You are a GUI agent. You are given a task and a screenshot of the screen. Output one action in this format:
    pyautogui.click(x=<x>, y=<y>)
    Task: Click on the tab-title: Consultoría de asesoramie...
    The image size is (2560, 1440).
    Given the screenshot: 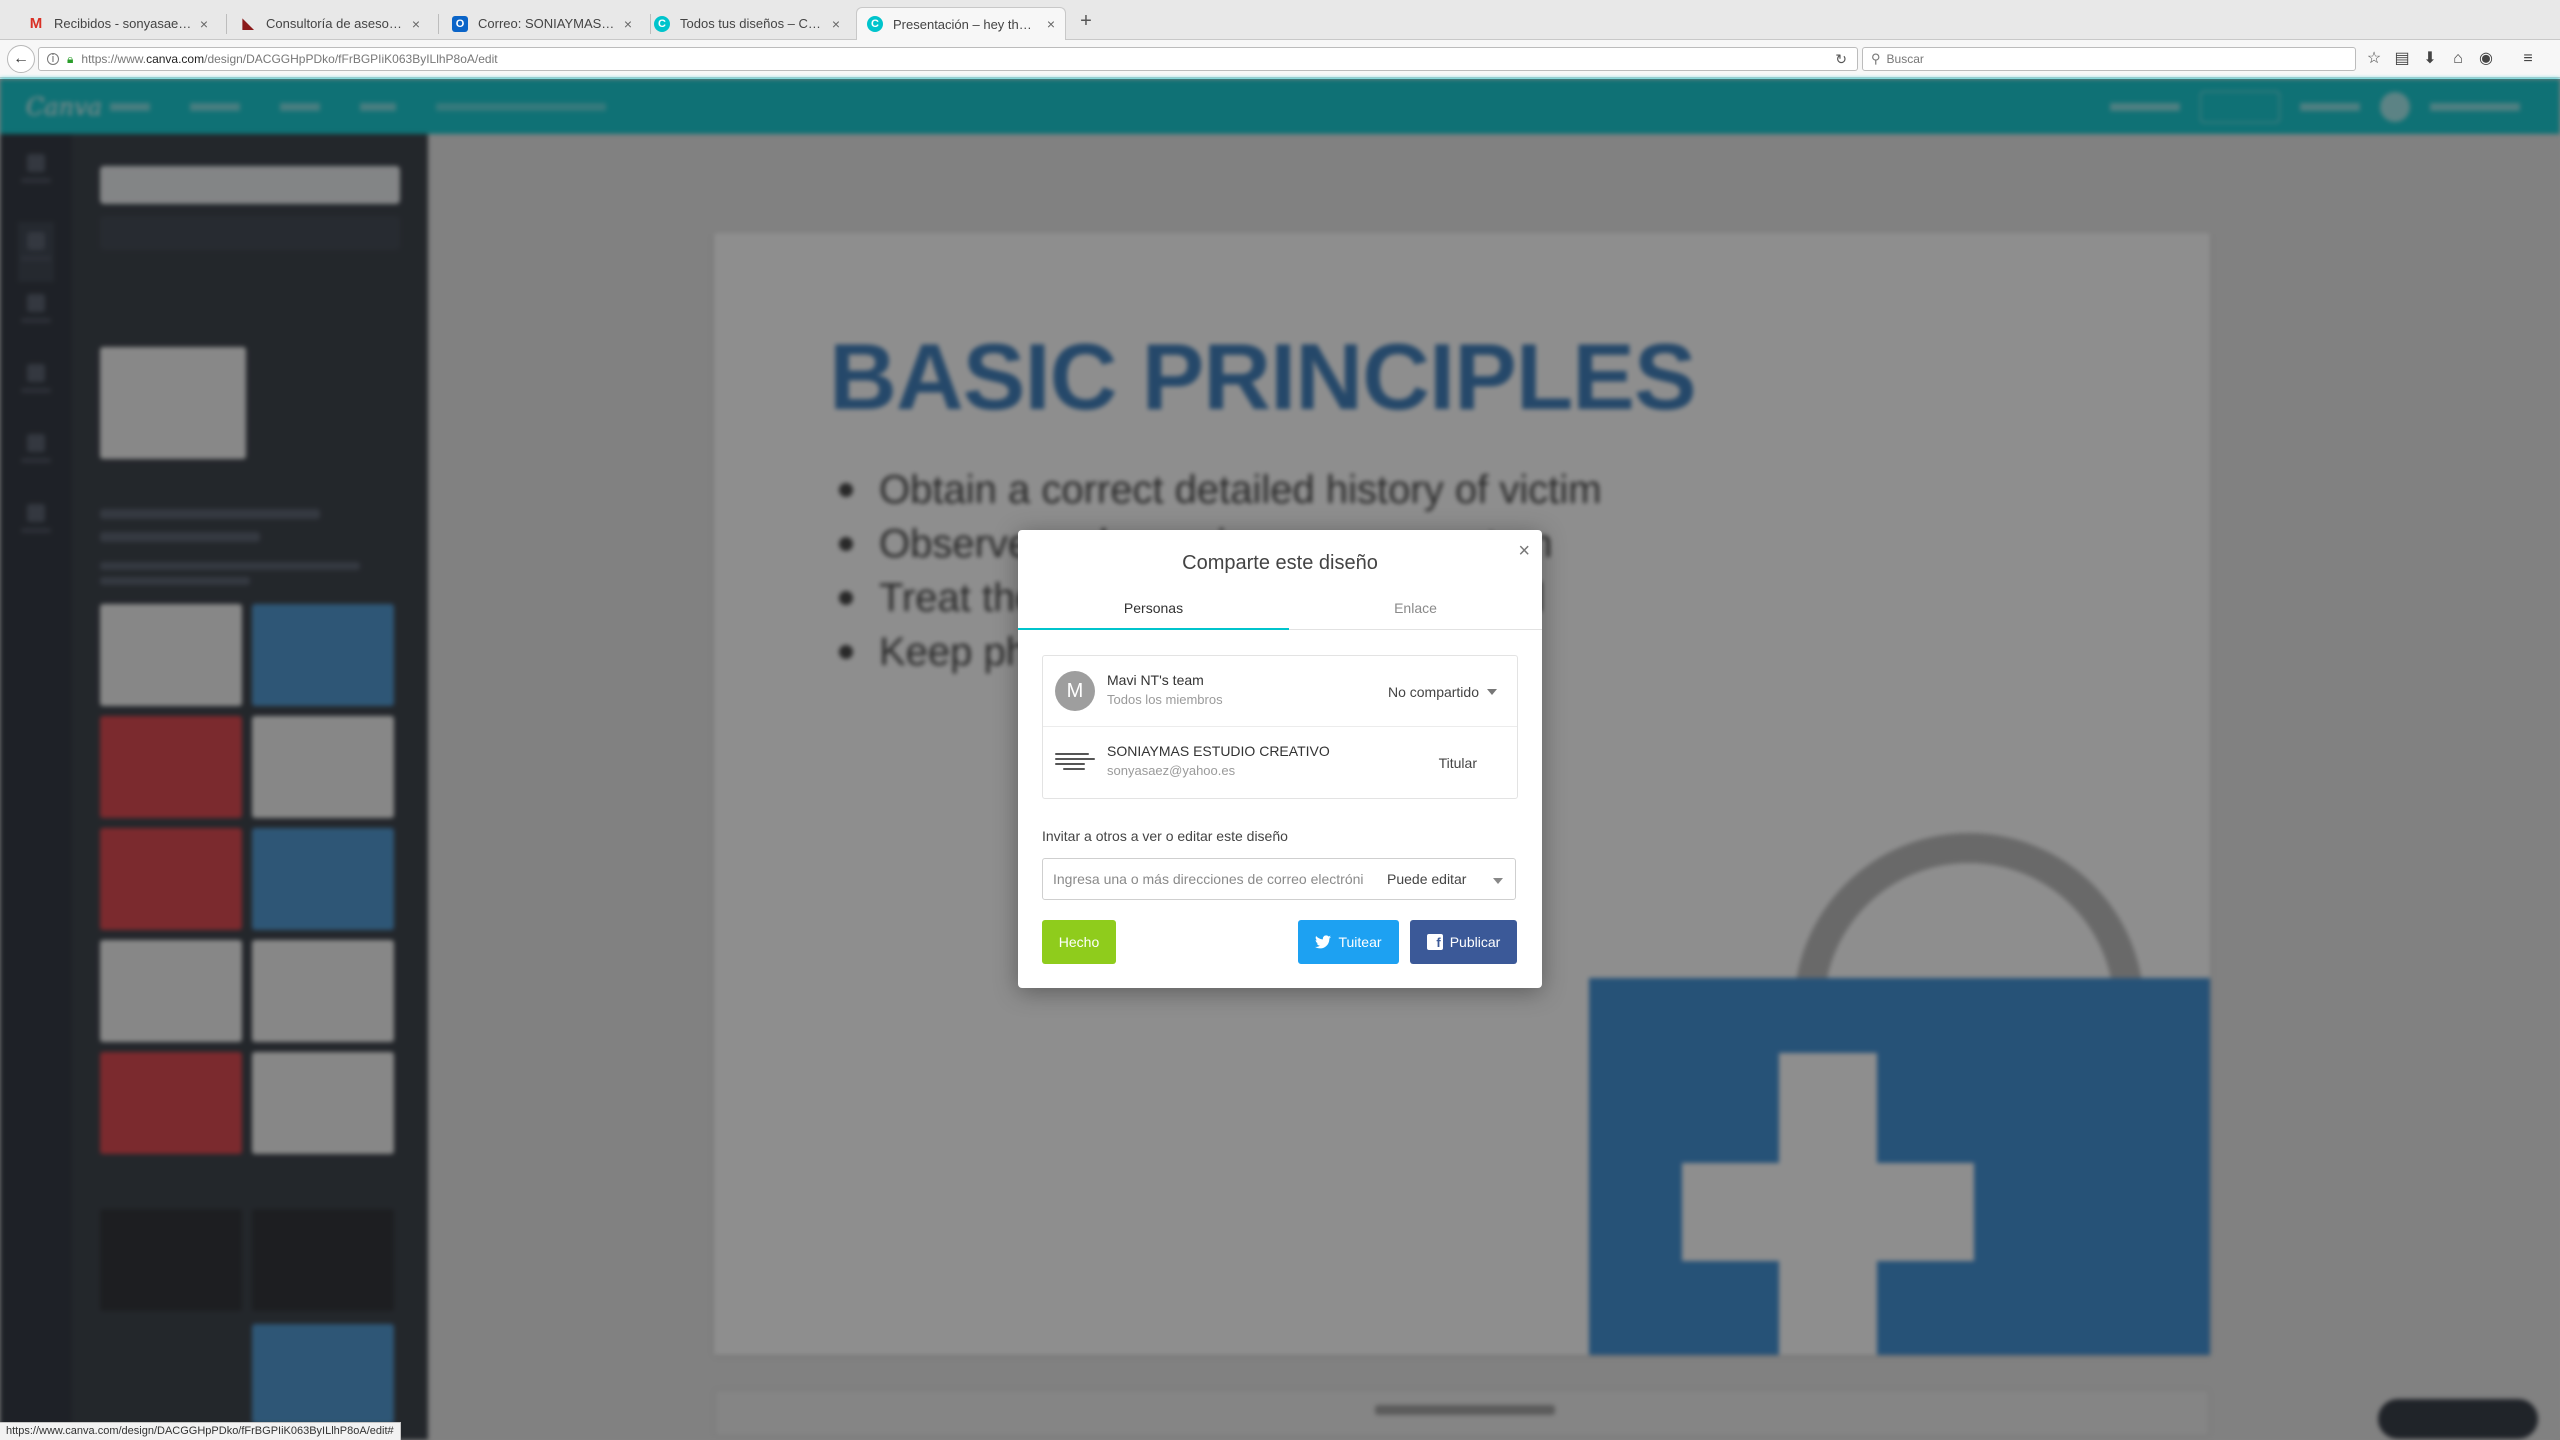 What is the action you would take?
    pyautogui.click(x=335, y=23)
    